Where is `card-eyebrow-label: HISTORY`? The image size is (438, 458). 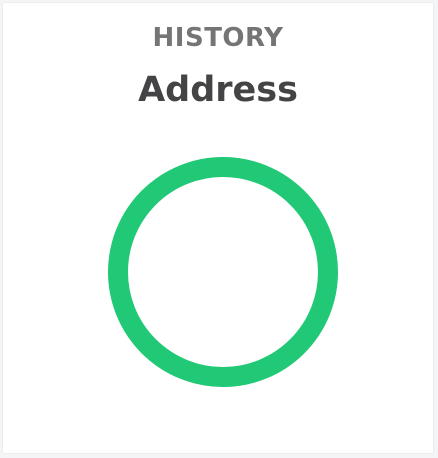
card-eyebrow-label: HISTORY is located at coordinates (218, 38).